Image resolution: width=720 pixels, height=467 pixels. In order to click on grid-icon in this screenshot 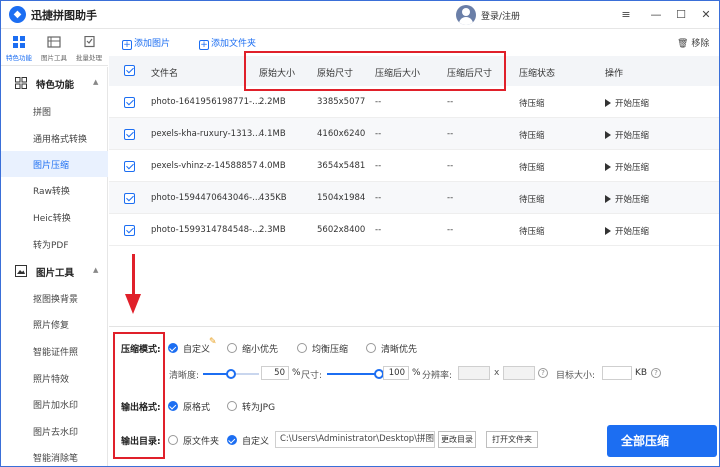, I will do `click(21, 83)`.